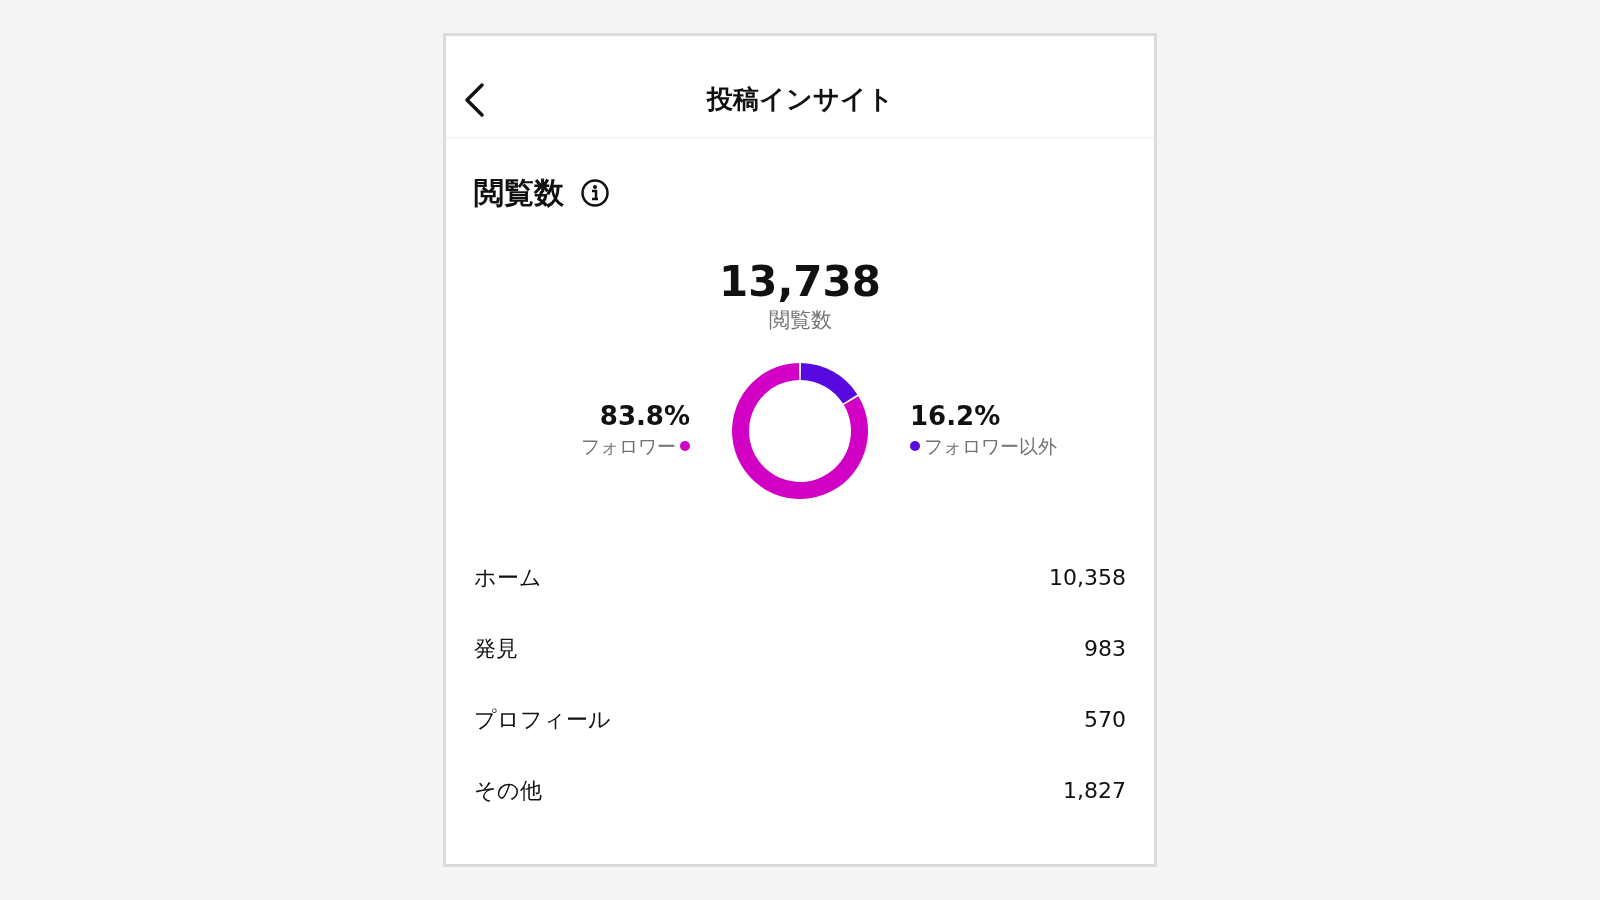 The height and width of the screenshot is (900, 1600). What do you see at coordinates (800, 99) in the screenshot?
I see `page-title: 投稿インサイト` at bounding box center [800, 99].